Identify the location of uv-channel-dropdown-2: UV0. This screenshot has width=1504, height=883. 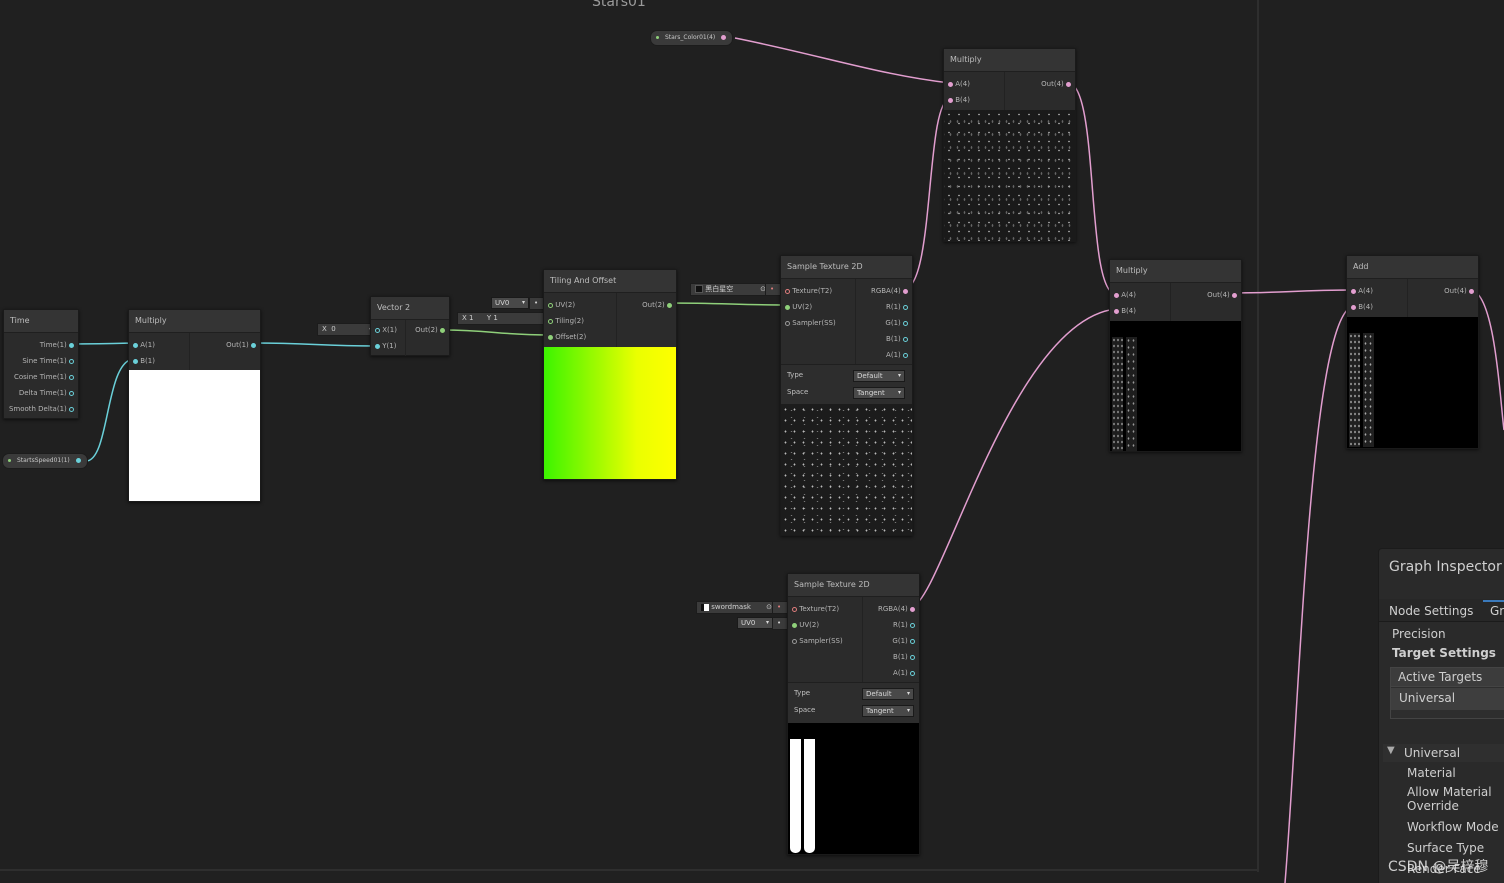
(755, 623).